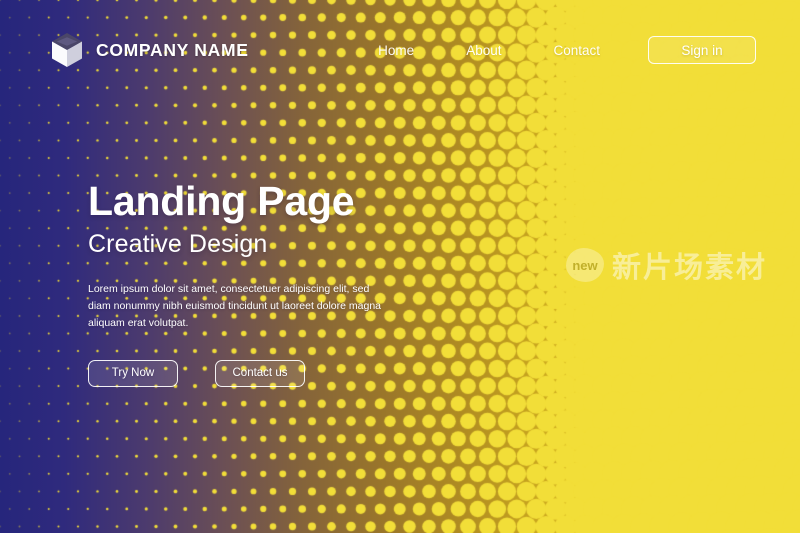 Image resolution: width=800 pixels, height=533 pixels. I want to click on page-subtitle: Creative Design, so click(178, 244).